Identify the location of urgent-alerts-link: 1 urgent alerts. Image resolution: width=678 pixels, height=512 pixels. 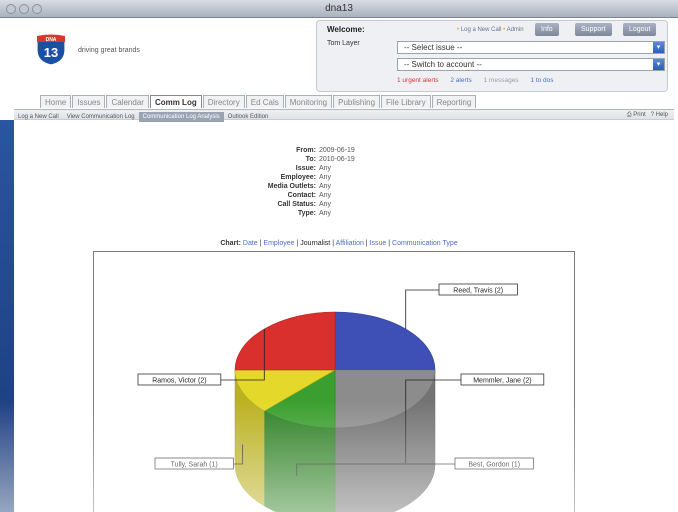
(418, 80).